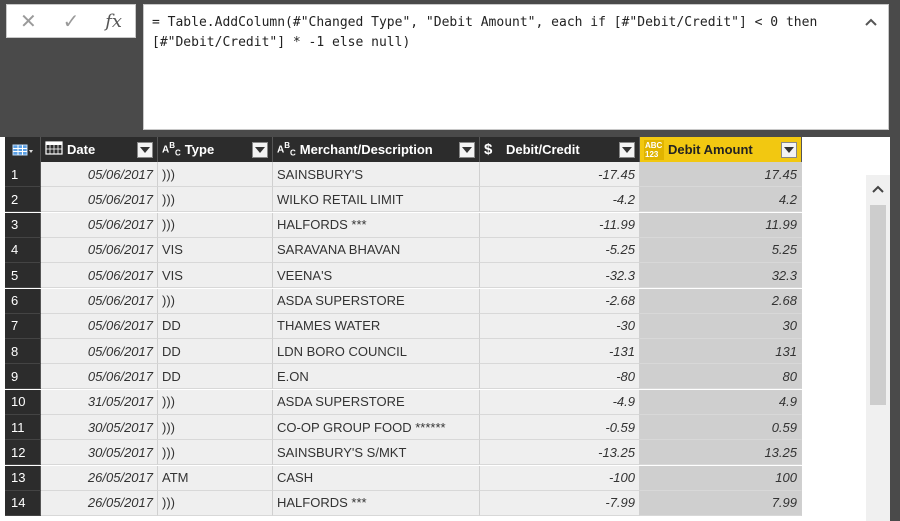 This screenshot has width=900, height=521. Describe the element at coordinates (23, 427) in the screenshot. I see `row-number: 11` at that location.